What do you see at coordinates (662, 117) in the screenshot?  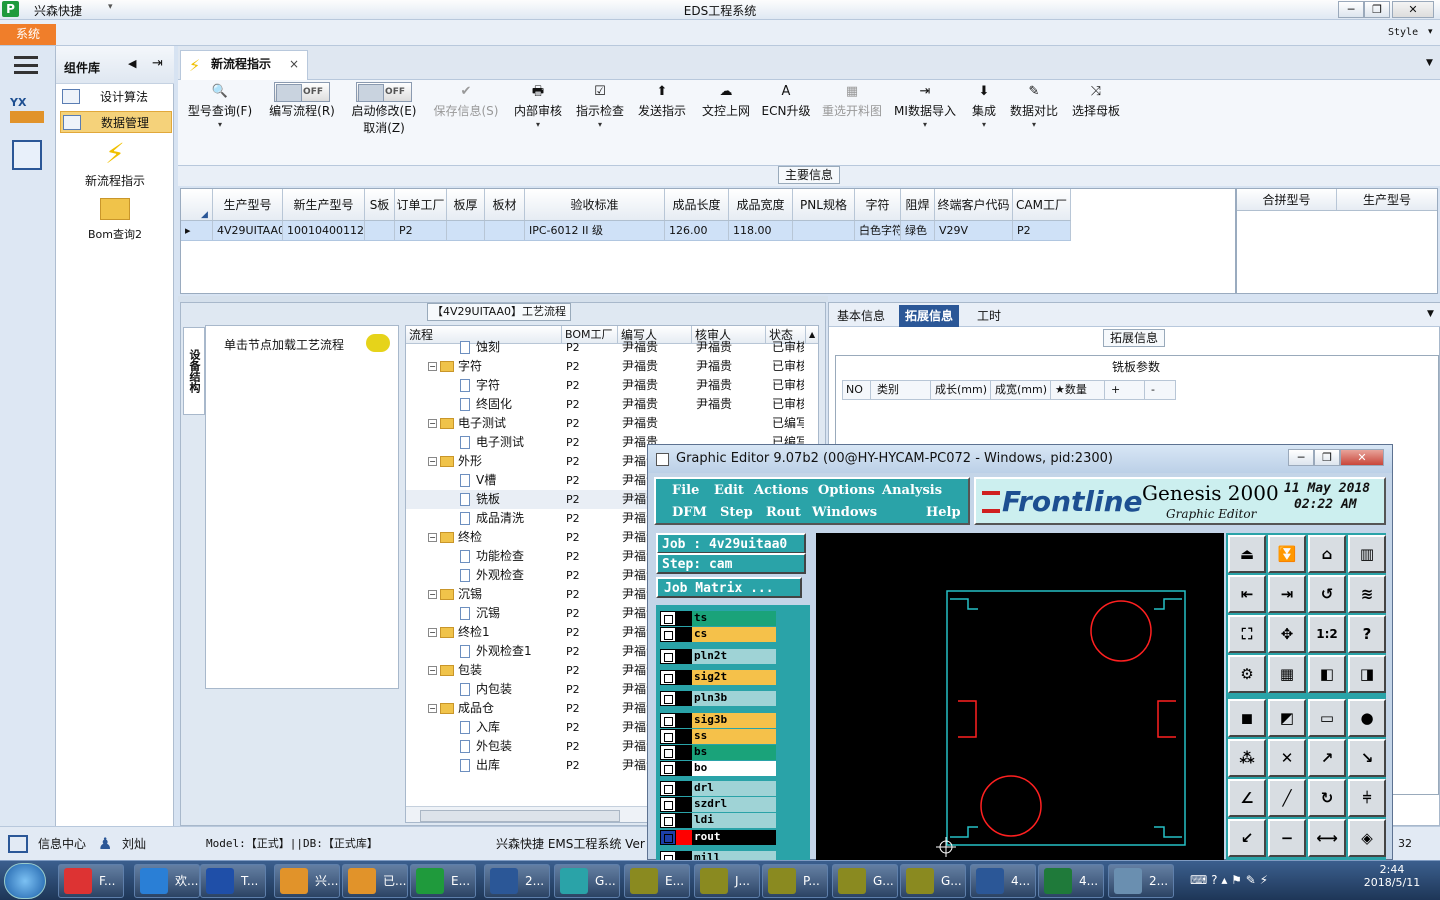 I see `send-instruction-button: ⬆ 发送指示` at bounding box center [662, 117].